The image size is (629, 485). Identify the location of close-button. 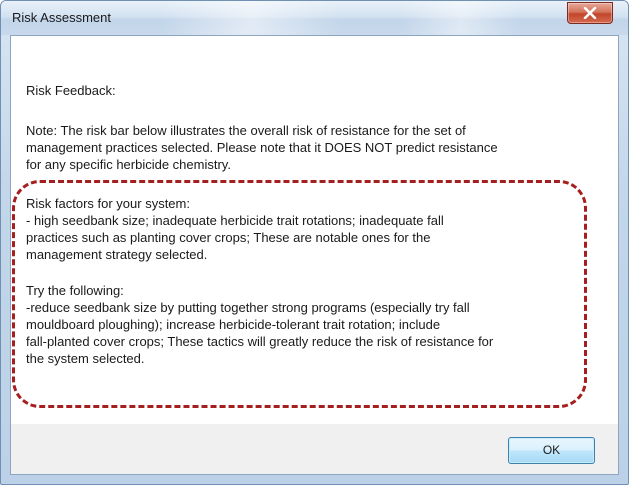
(590, 13).